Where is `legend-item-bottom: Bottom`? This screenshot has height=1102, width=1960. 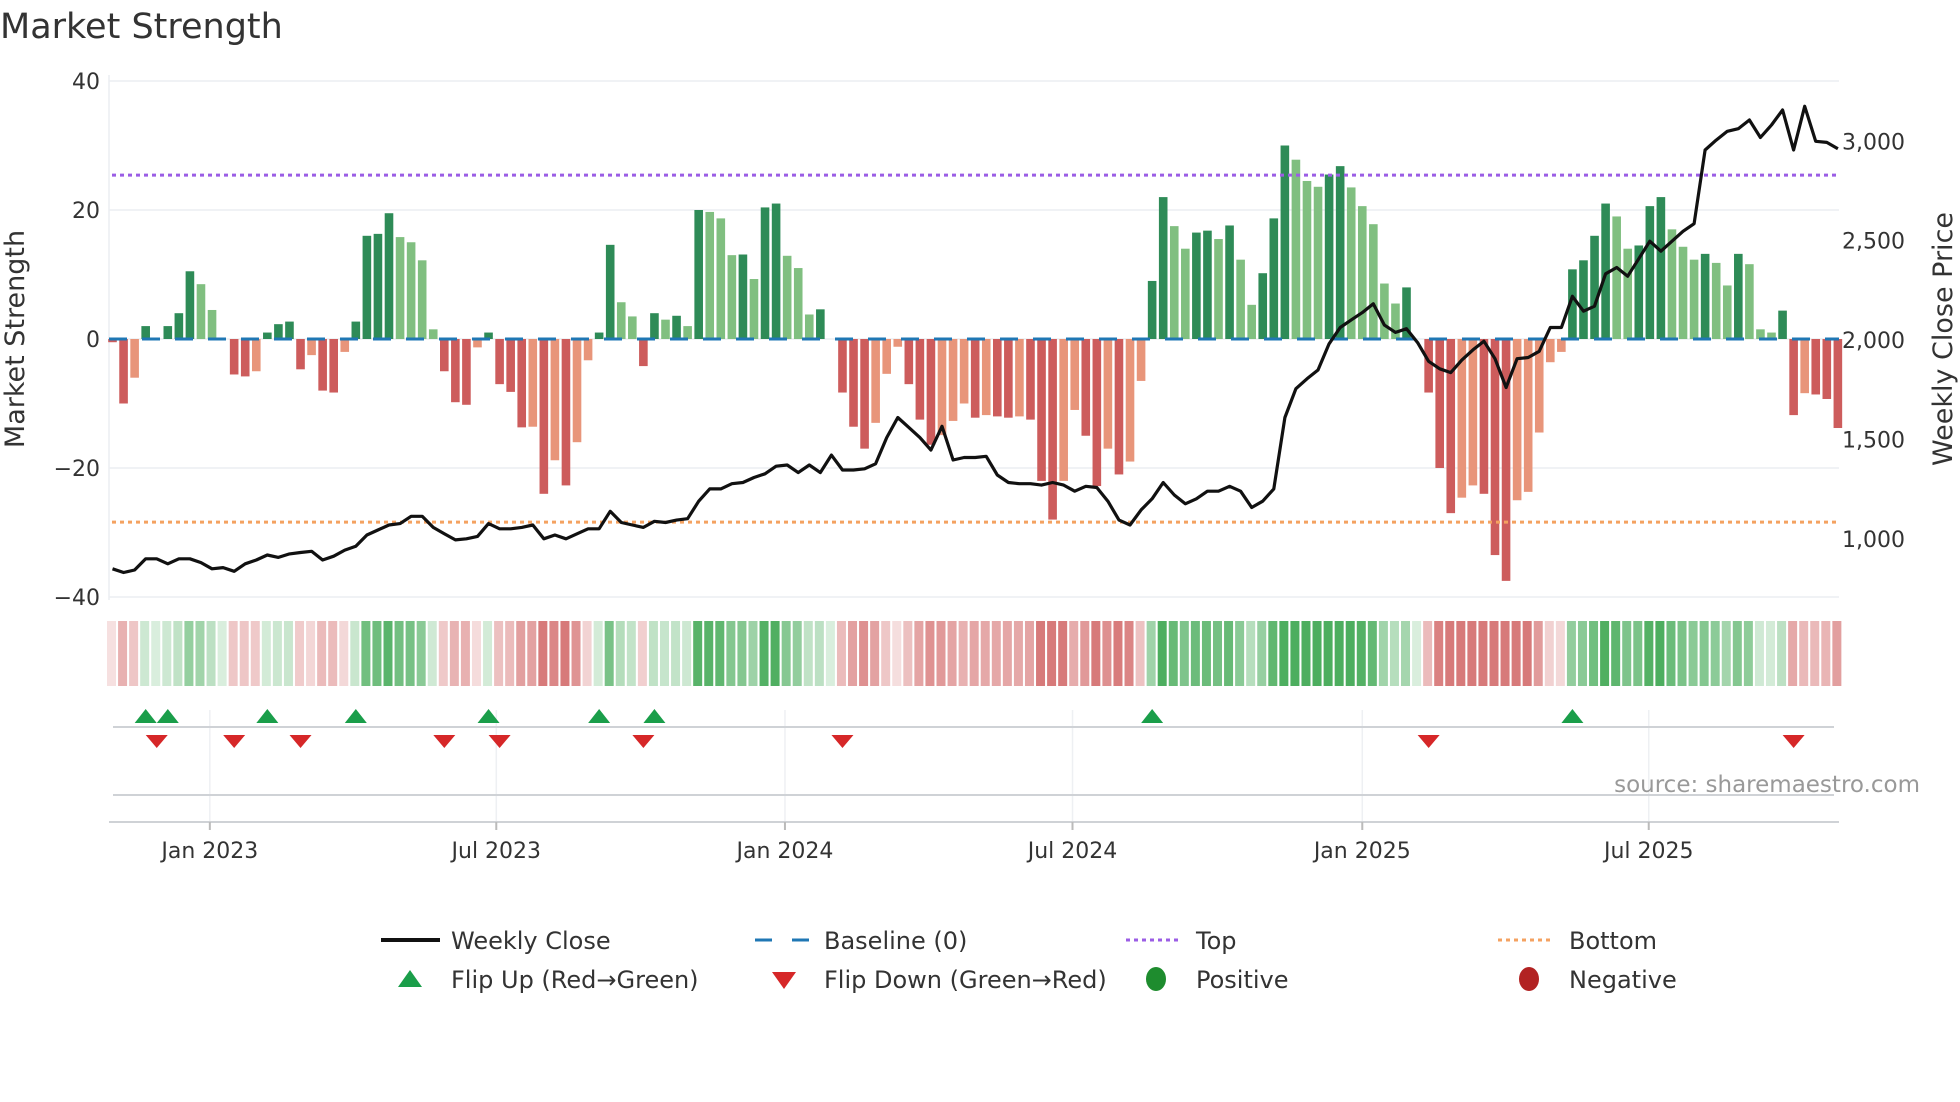
legend-item-bottom: Bottom is located at coordinates (1577, 941).